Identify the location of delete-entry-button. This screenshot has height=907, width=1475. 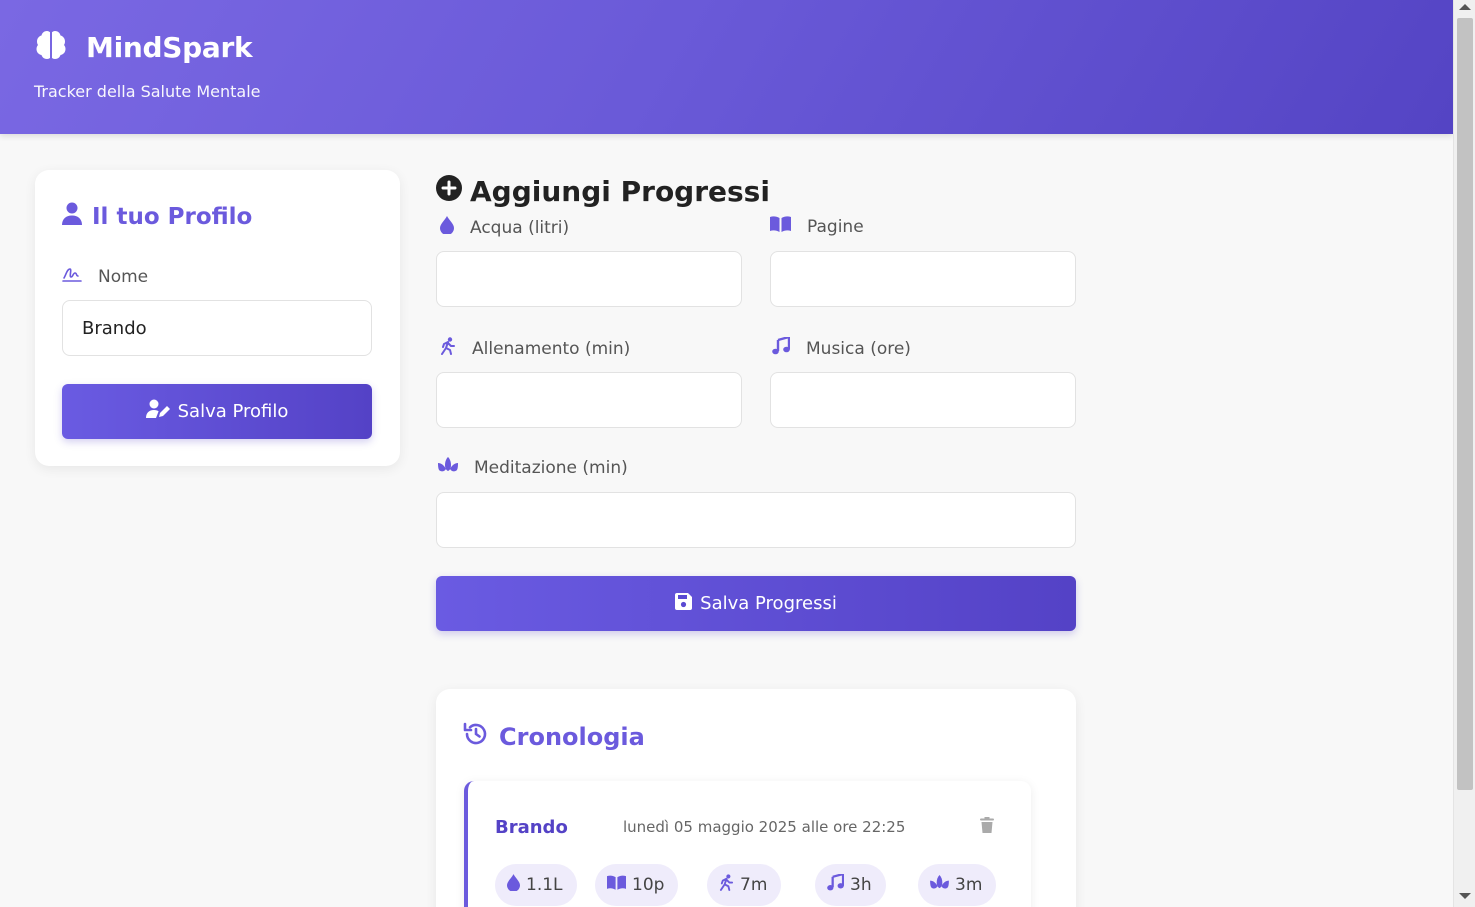
(987, 827).